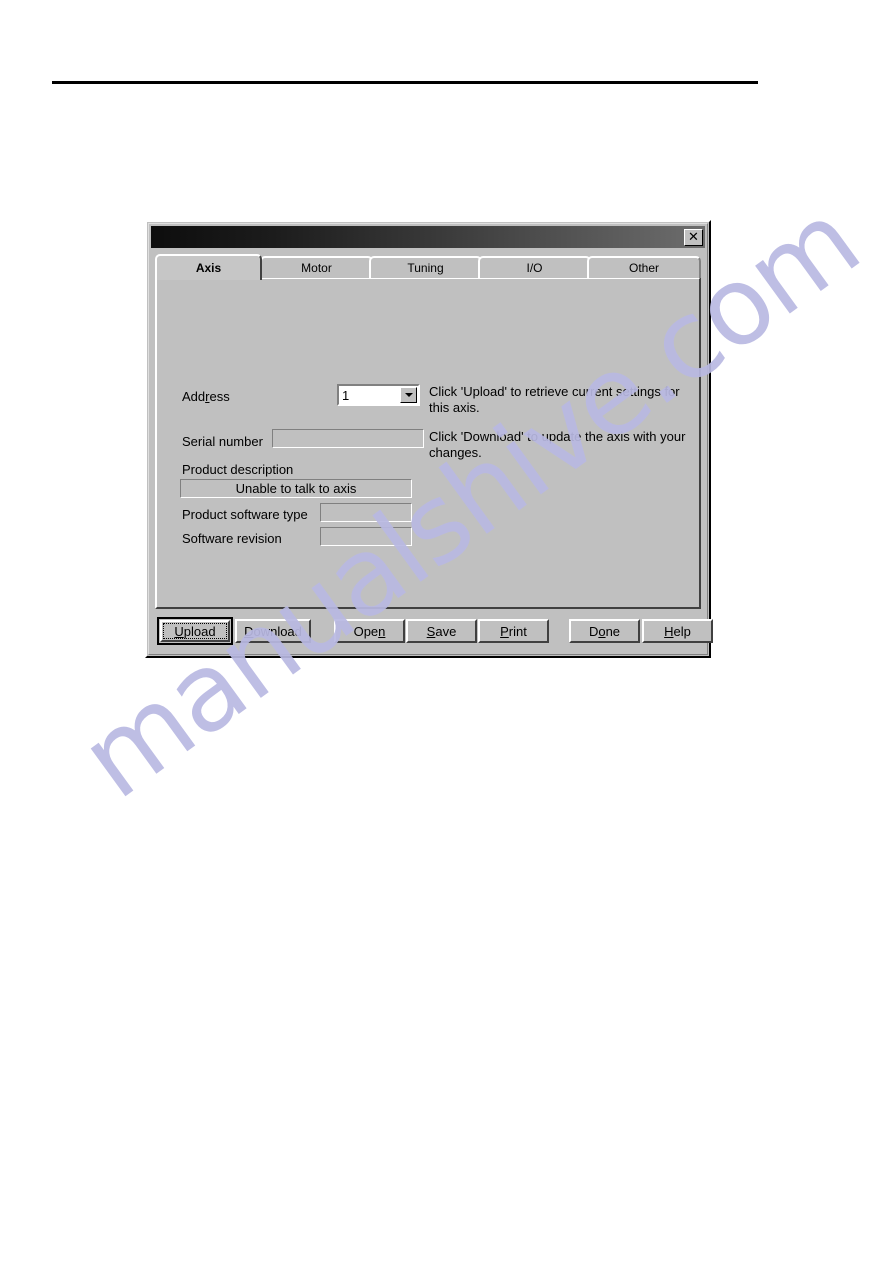 This screenshot has height=1263, width=893. I want to click on download-button-label: Download, so click(273, 631).